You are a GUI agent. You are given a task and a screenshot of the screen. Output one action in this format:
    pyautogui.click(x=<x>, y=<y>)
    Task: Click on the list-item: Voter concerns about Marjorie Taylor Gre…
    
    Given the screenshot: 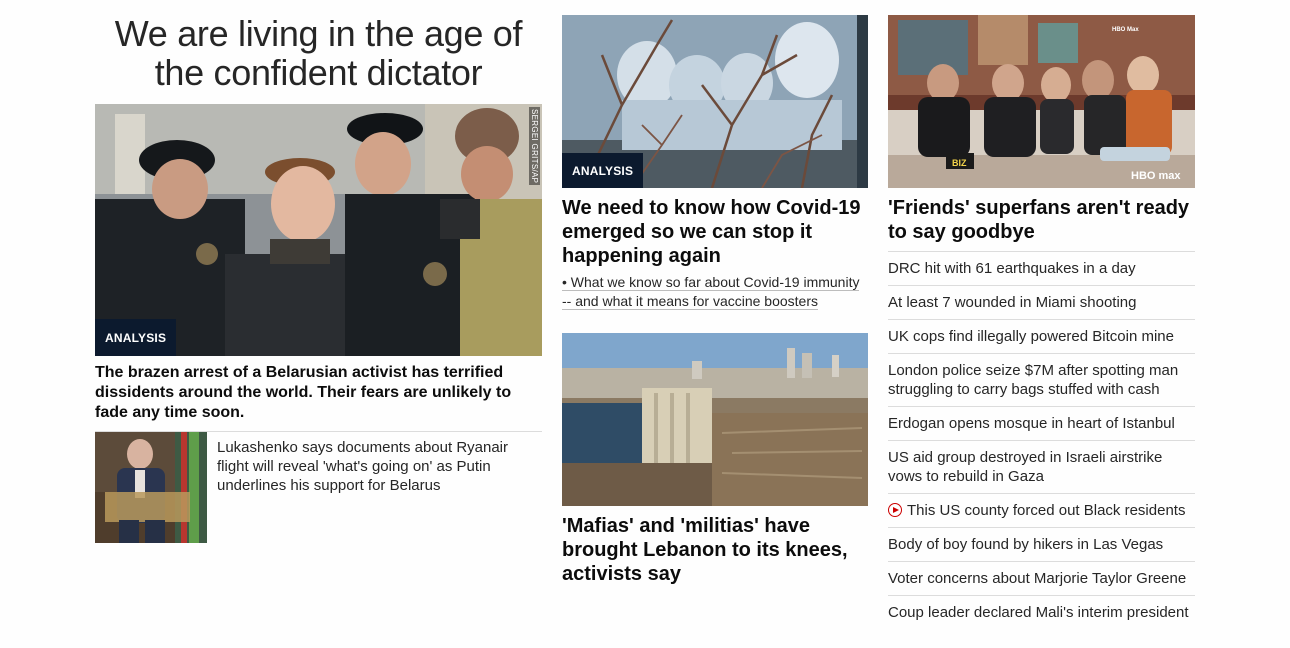 What is the action you would take?
    pyautogui.click(x=1041, y=579)
    